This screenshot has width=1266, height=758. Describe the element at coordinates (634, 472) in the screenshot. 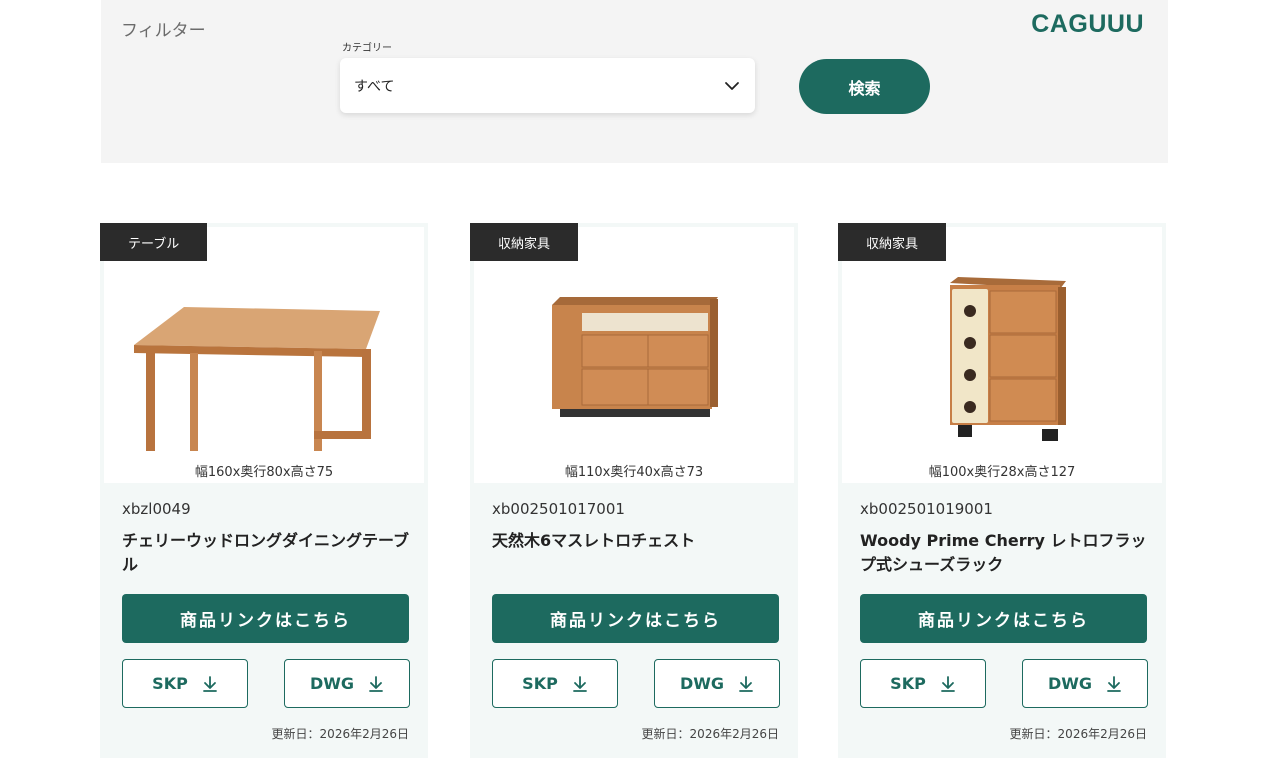

I see `product-dimensions: 幅110x奥行40x高さ73` at that location.